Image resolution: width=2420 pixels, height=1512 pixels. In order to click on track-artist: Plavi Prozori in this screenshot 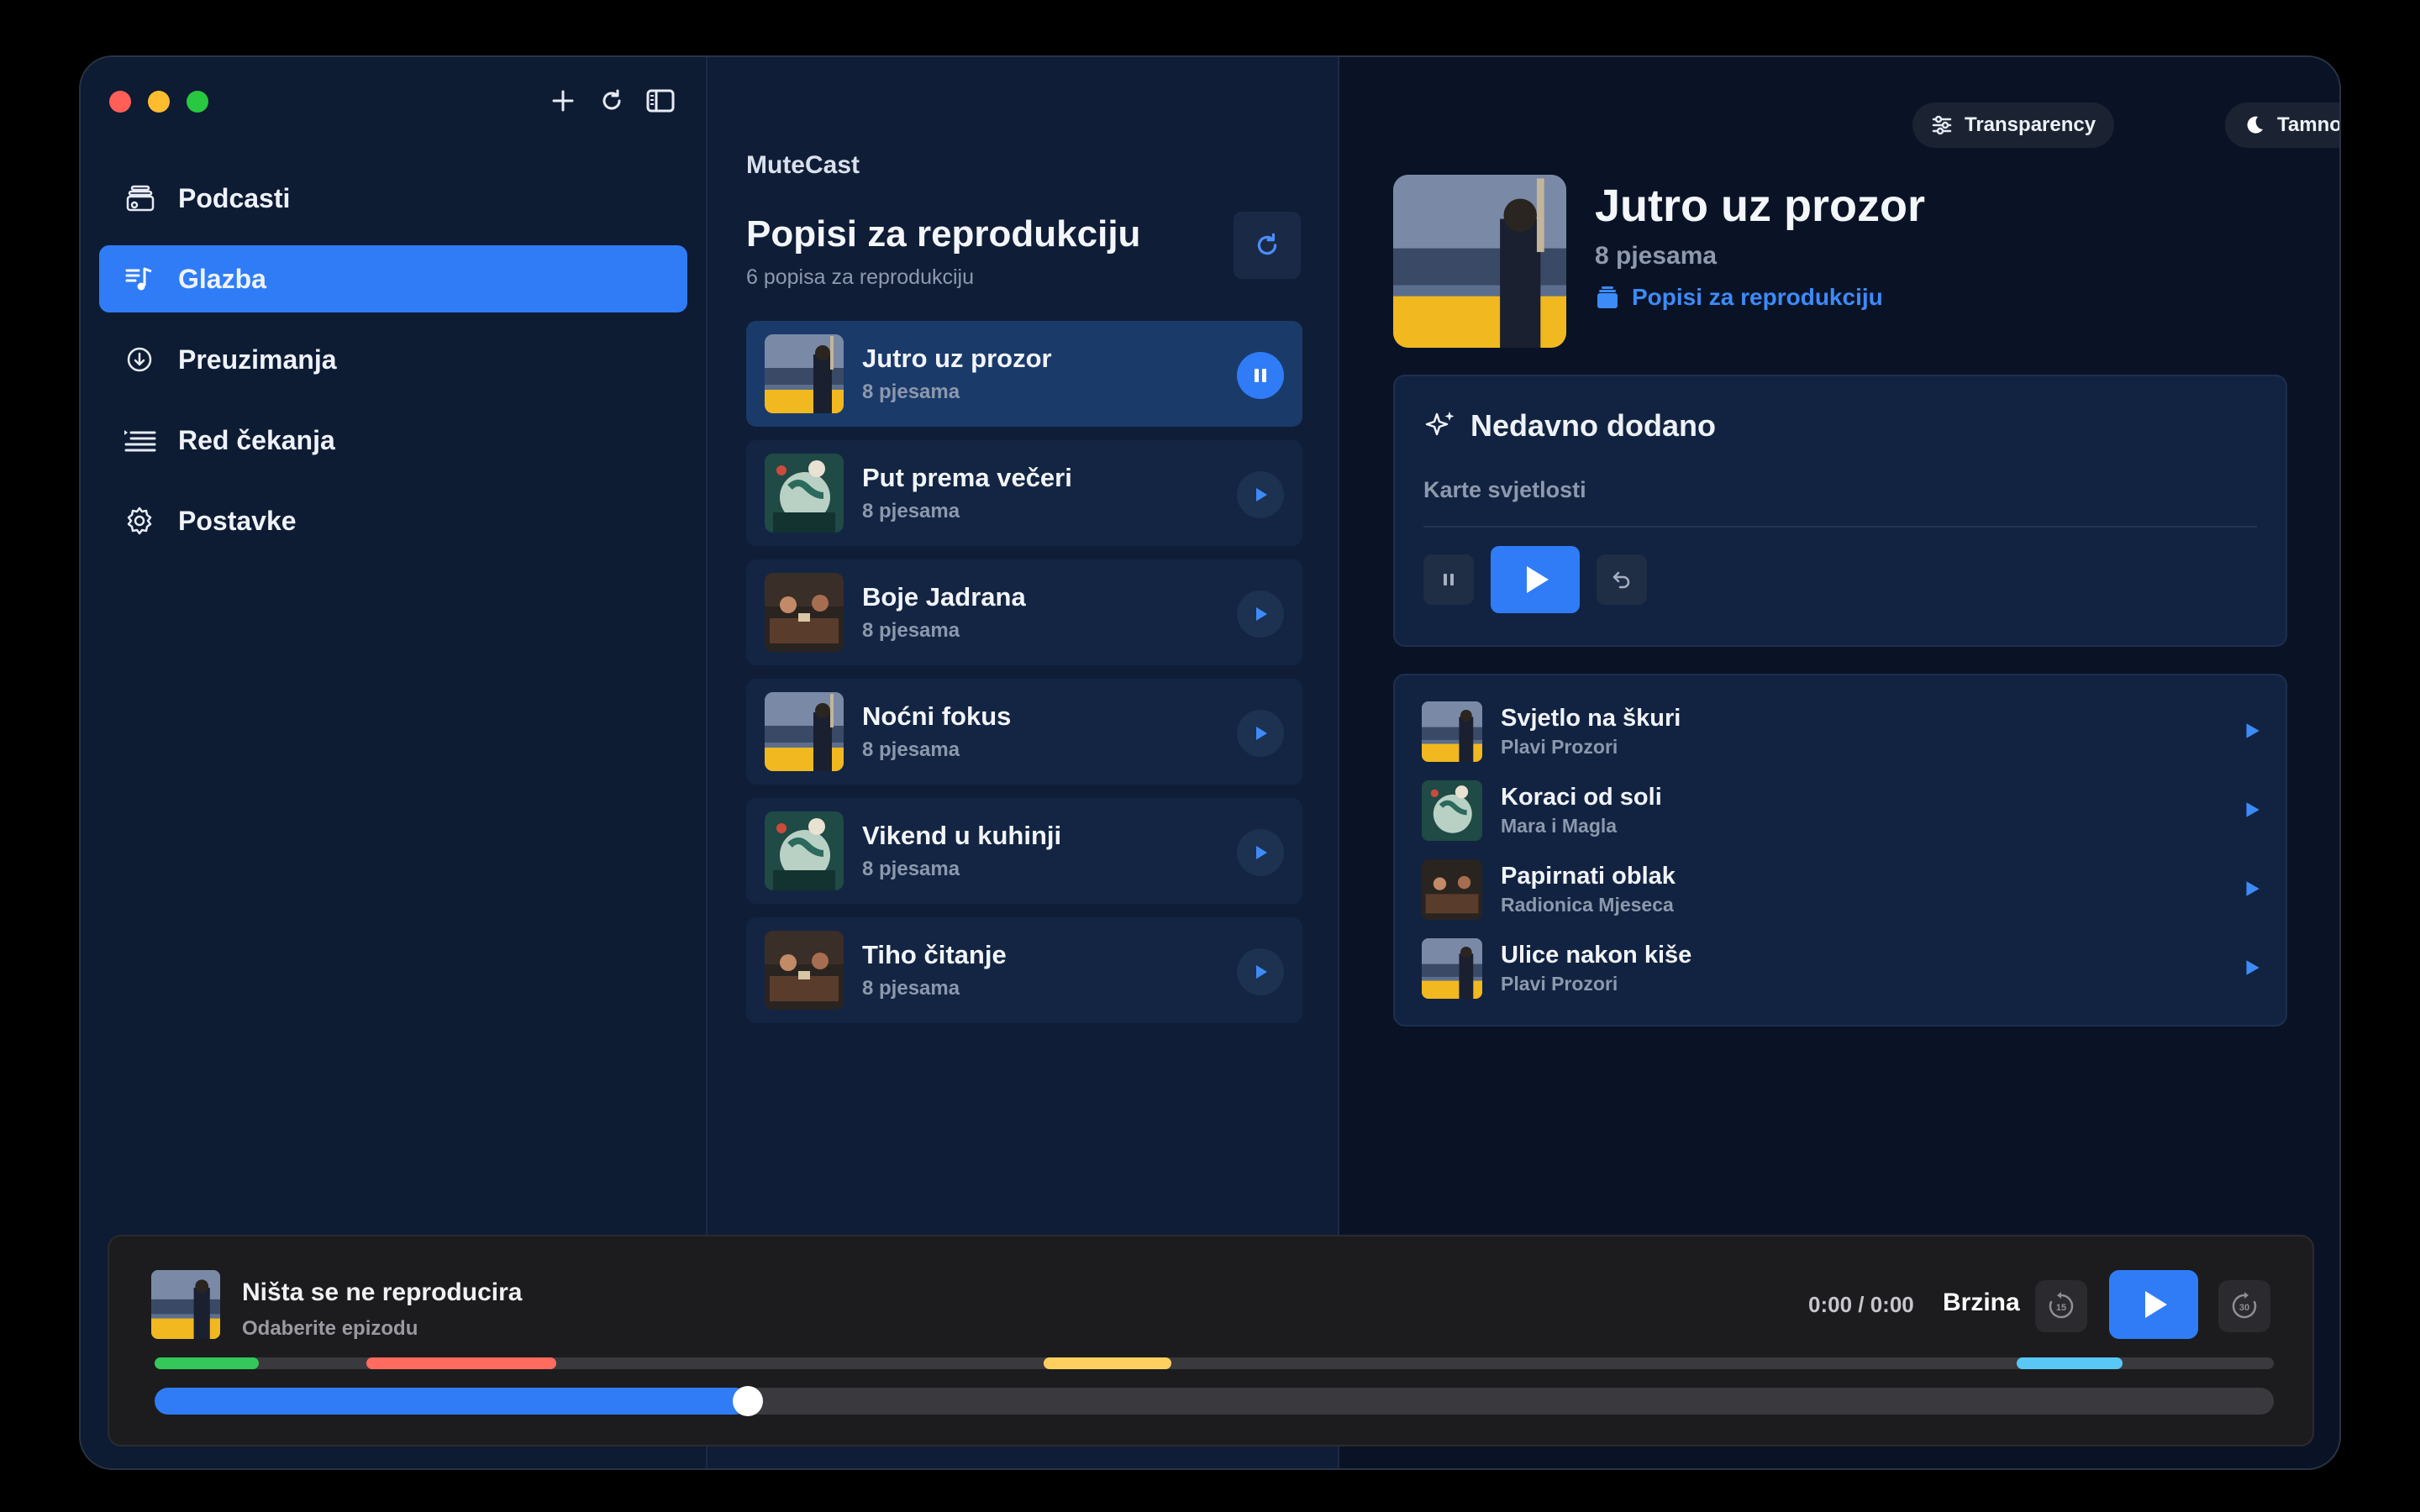, I will do `click(1559, 747)`.